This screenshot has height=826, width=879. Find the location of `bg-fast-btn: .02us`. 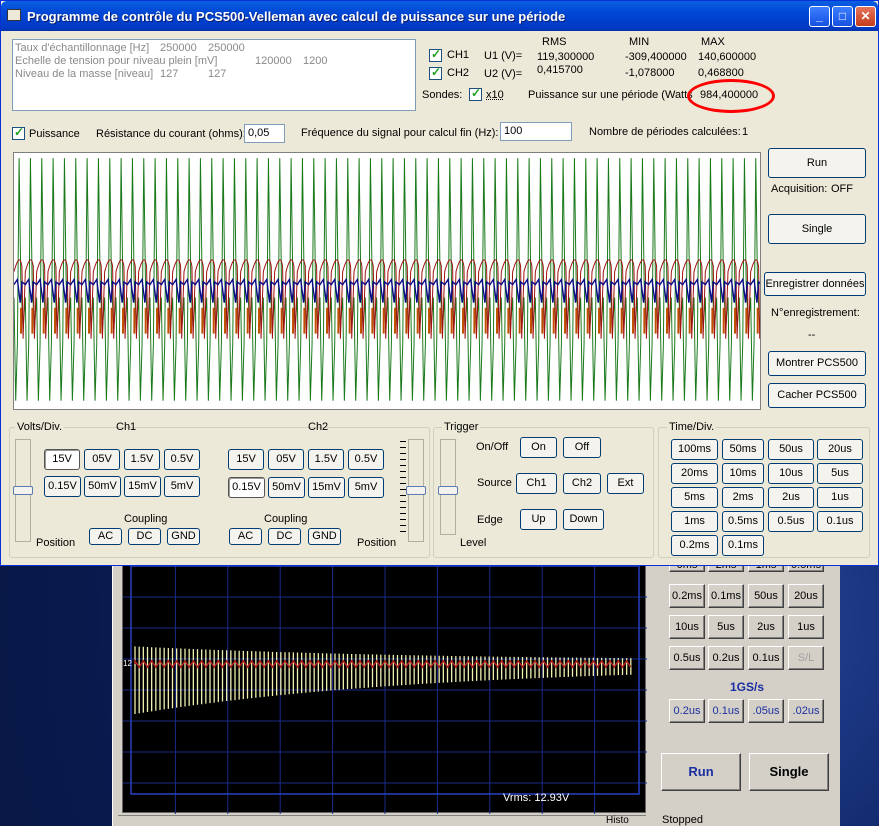

bg-fast-btn: .02us is located at coordinates (806, 711).